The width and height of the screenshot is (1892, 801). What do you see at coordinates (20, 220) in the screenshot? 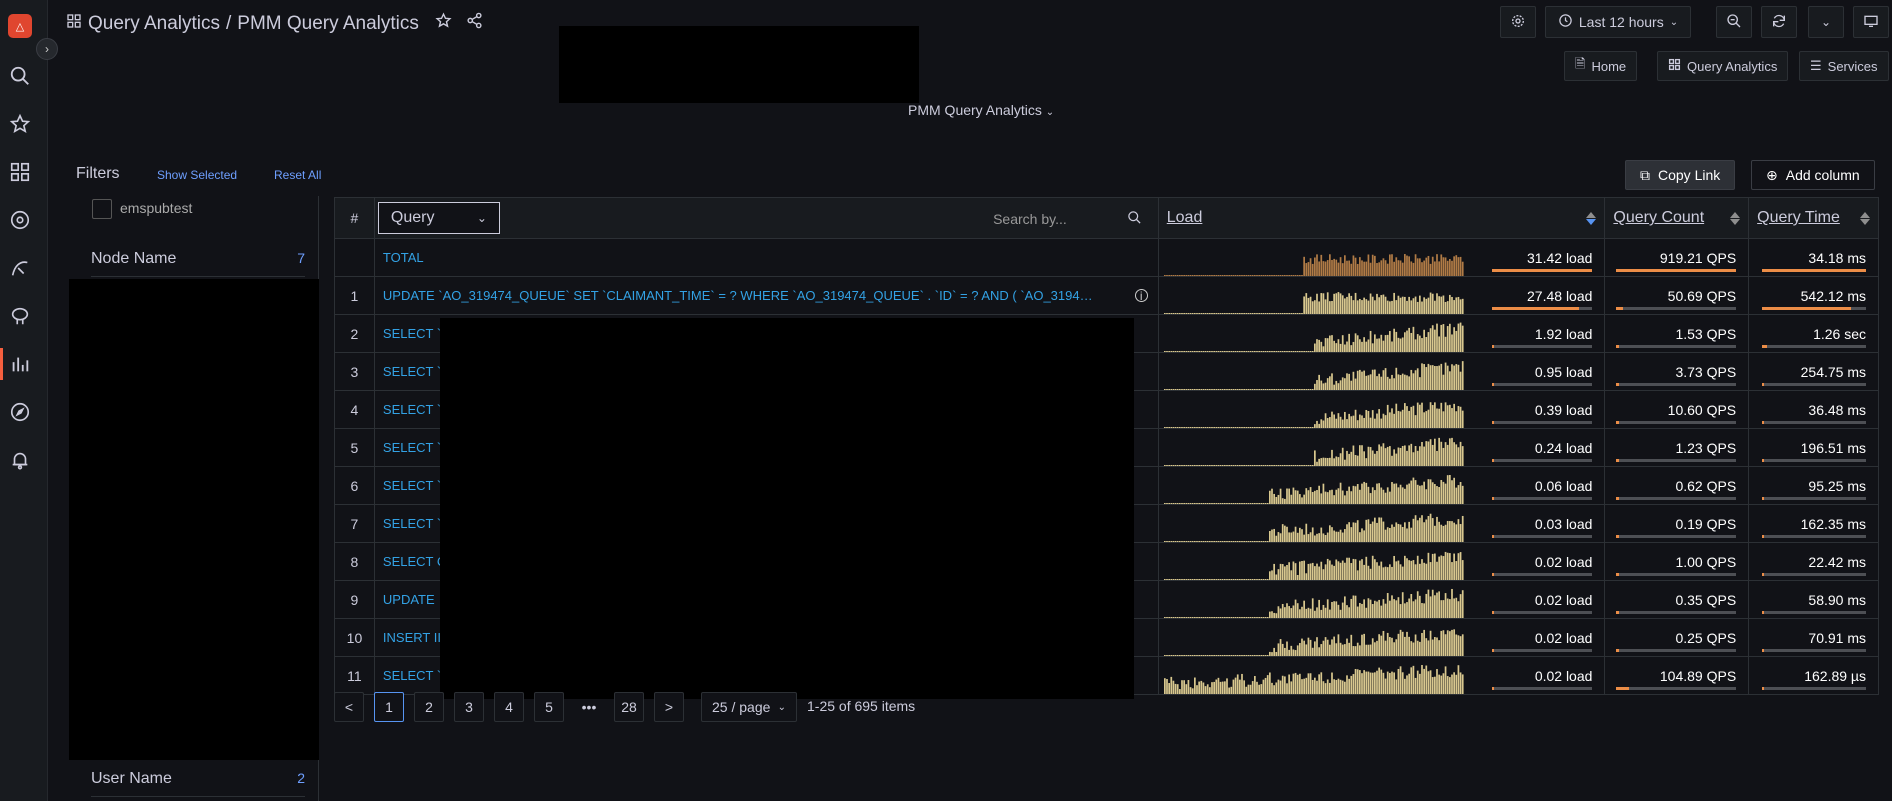
I see `os-dashboard-icon` at bounding box center [20, 220].